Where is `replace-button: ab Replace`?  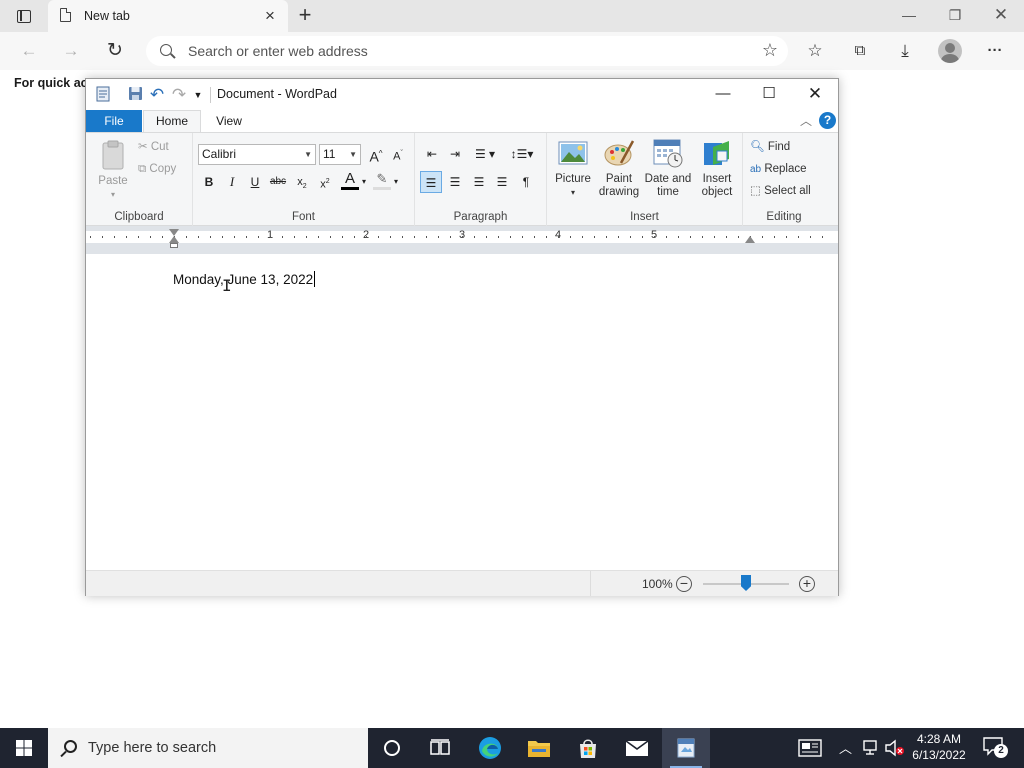 replace-button: ab Replace is located at coordinates (778, 169).